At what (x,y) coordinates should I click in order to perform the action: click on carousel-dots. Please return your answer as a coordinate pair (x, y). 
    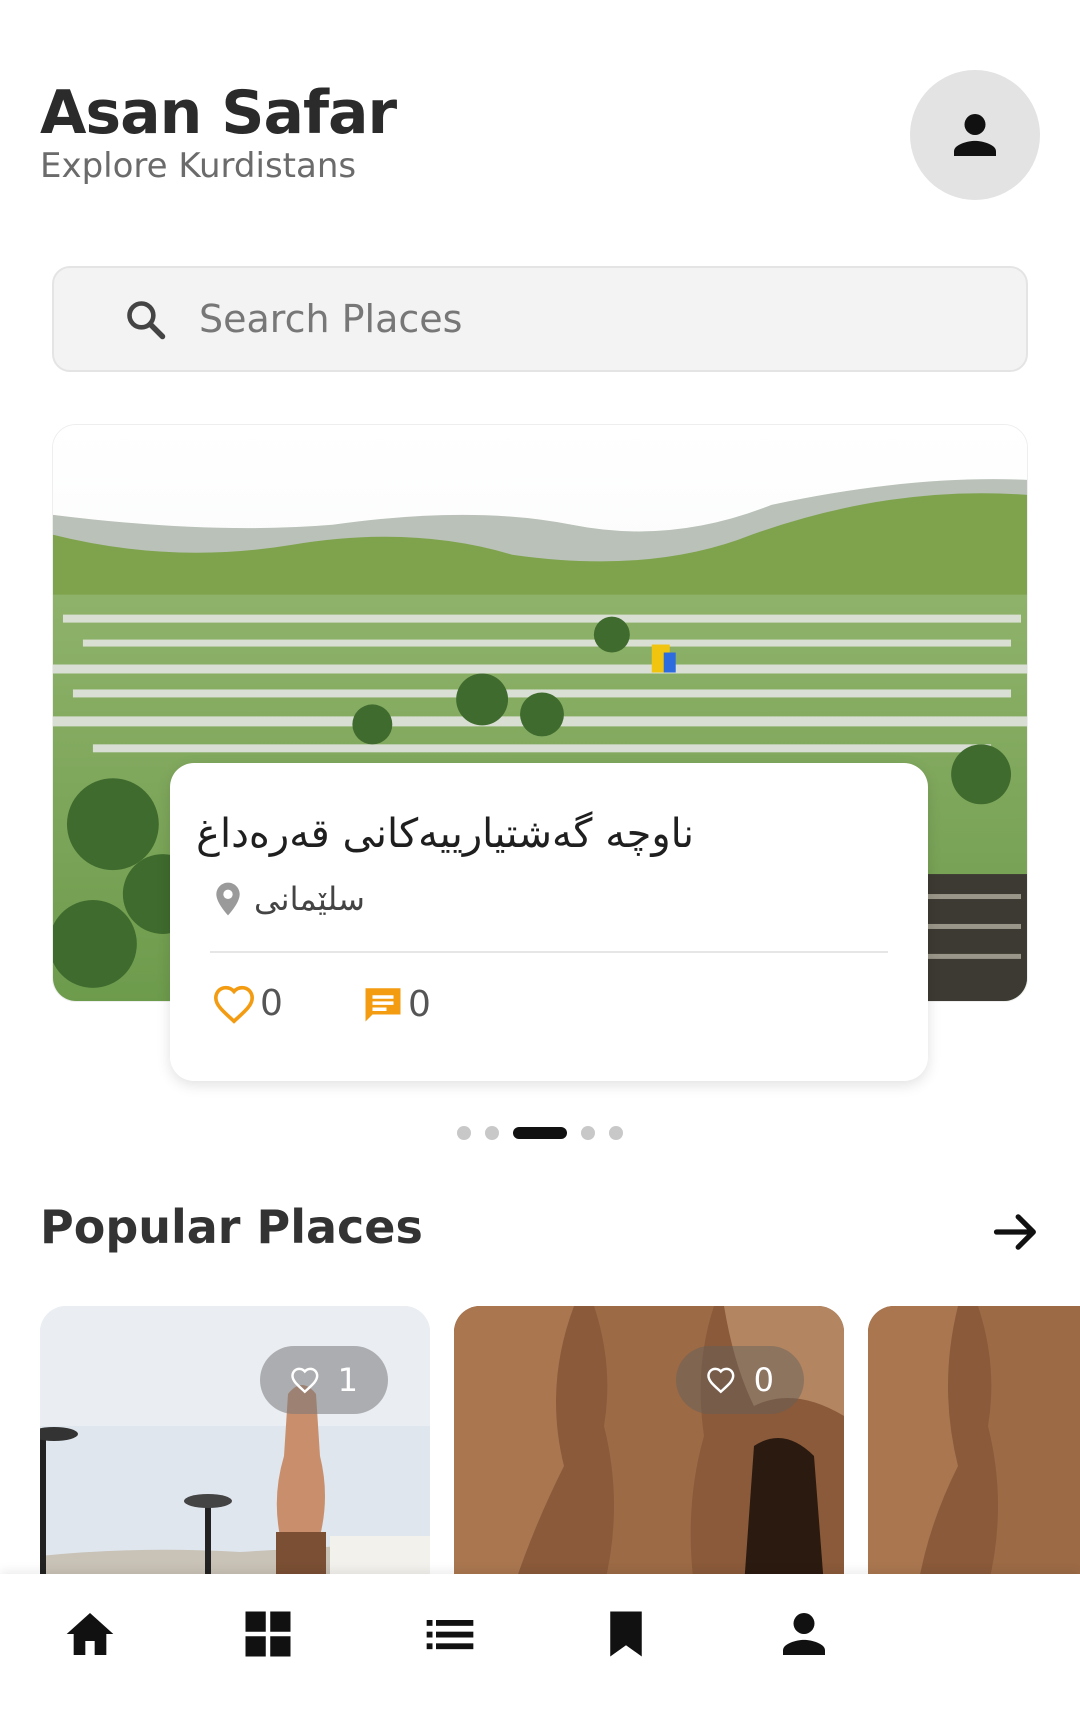
    Looking at the image, I should click on (540, 1133).